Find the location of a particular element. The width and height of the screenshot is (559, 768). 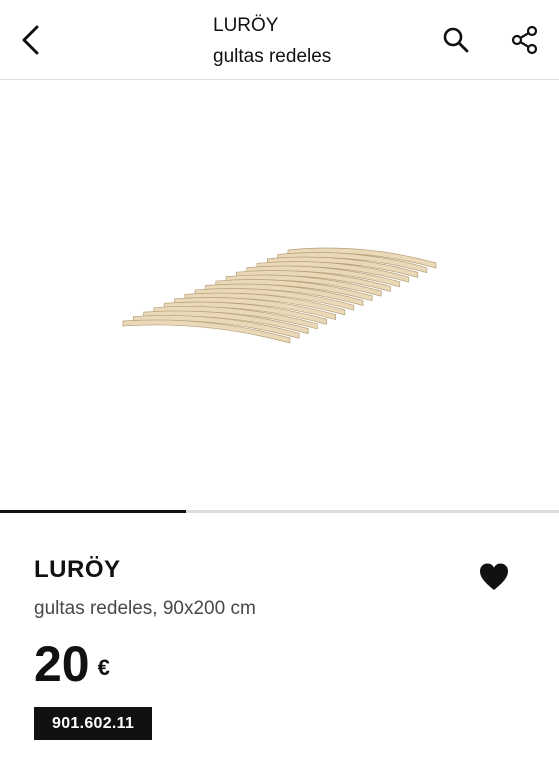

product-description: gultas redeles, 90x200 cm is located at coordinates (145, 608).